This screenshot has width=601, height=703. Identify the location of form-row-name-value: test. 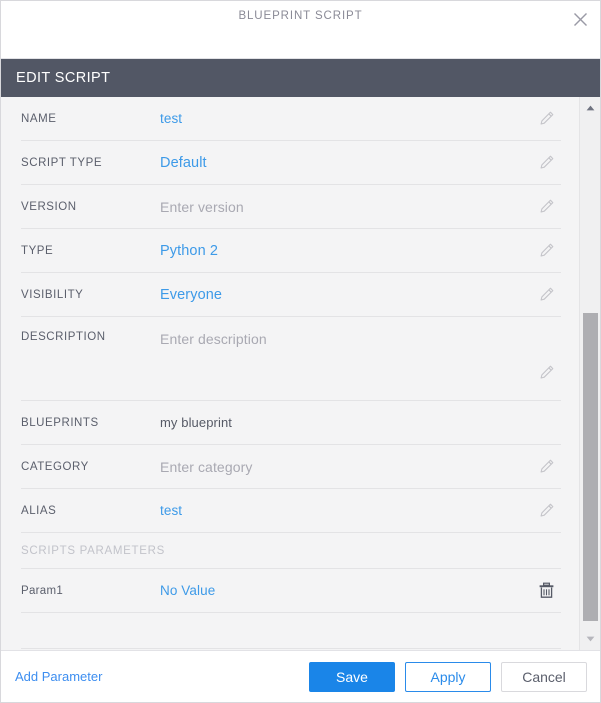
(360, 118).